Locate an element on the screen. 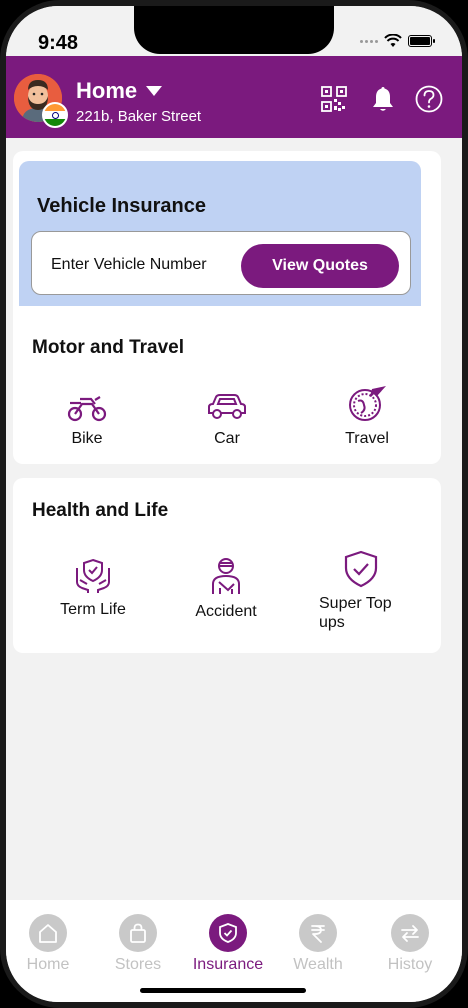 The image size is (468, 1008). tile-travel-label: Travel is located at coordinates (367, 438).